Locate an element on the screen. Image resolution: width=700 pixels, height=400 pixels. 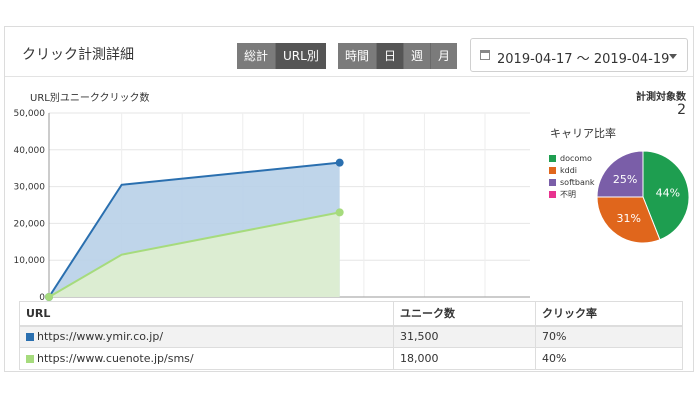
view-by-url-button: URL別 is located at coordinates (301, 56).